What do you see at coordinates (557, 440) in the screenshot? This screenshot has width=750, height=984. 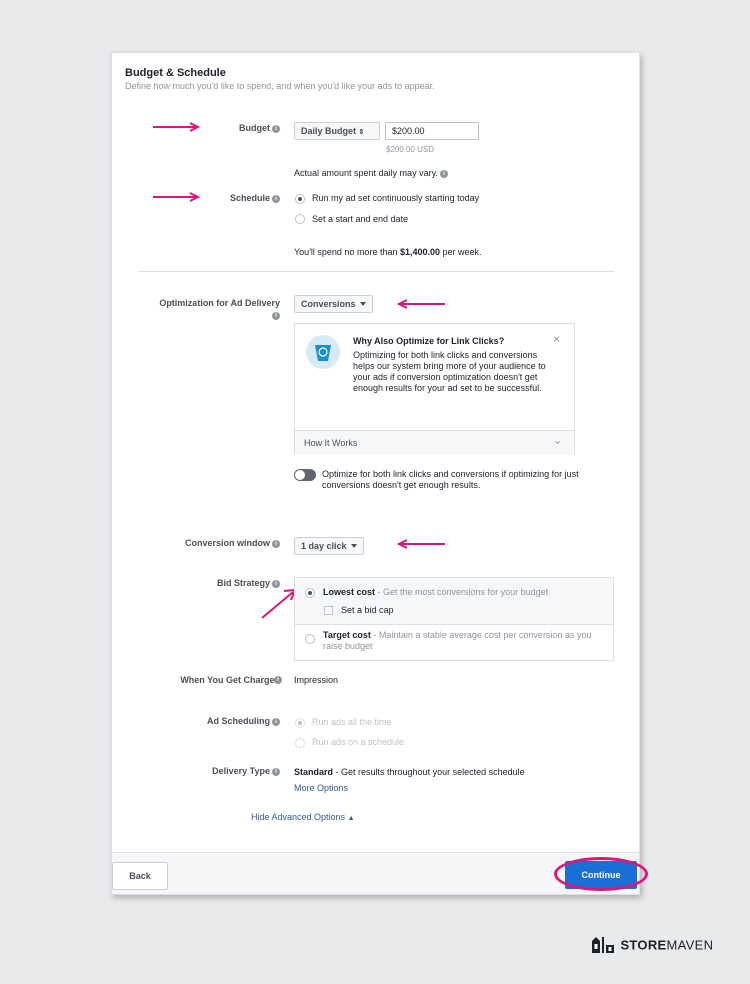 I see `chevron-down-icon: ⌄` at bounding box center [557, 440].